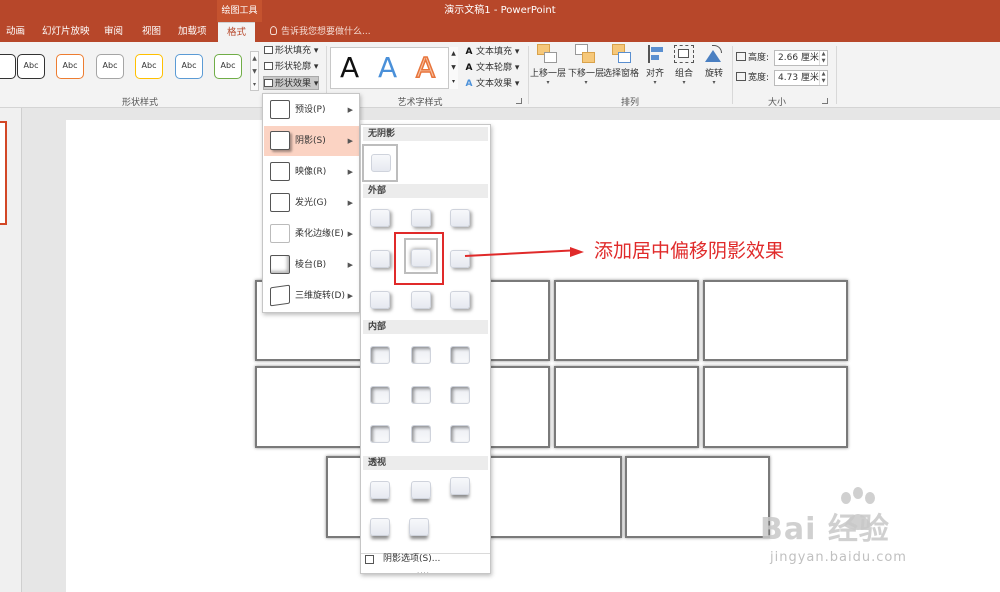 The width and height of the screenshot is (1000, 592). What do you see at coordinates (425, 68) in the screenshot?
I see `wordart-style-orange: A` at bounding box center [425, 68].